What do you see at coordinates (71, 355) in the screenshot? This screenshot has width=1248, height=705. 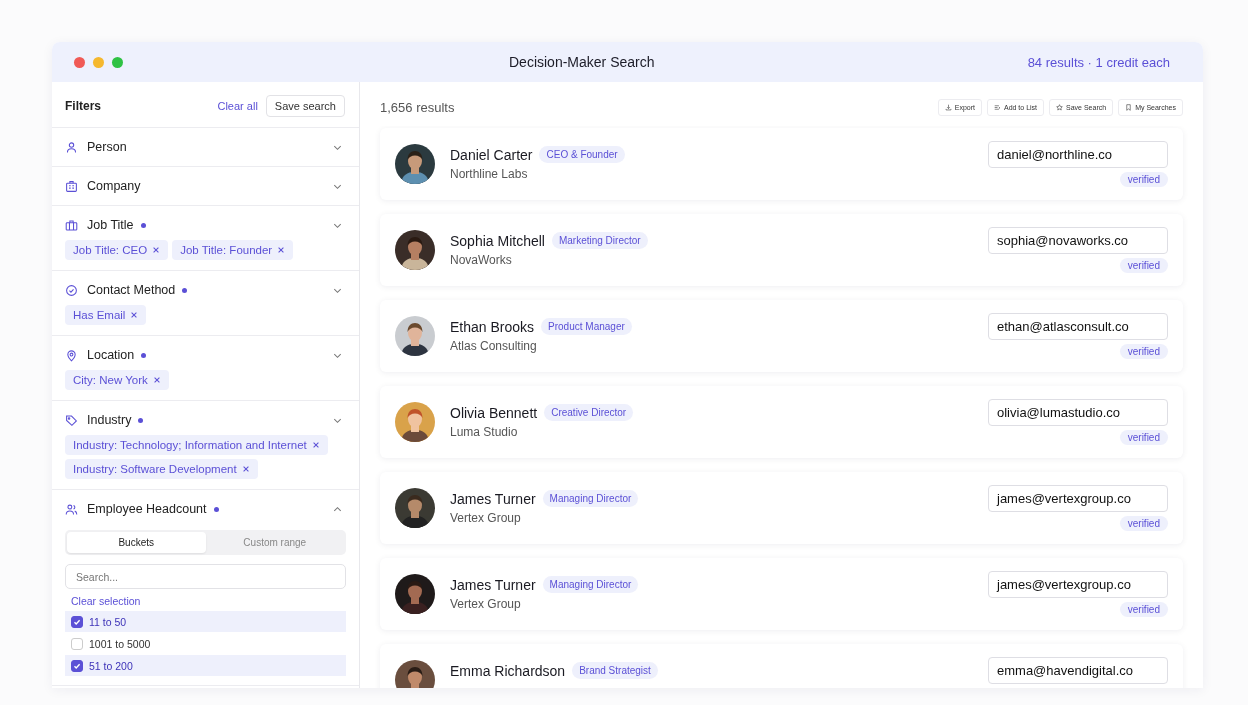 I see `location-pin-icon` at bounding box center [71, 355].